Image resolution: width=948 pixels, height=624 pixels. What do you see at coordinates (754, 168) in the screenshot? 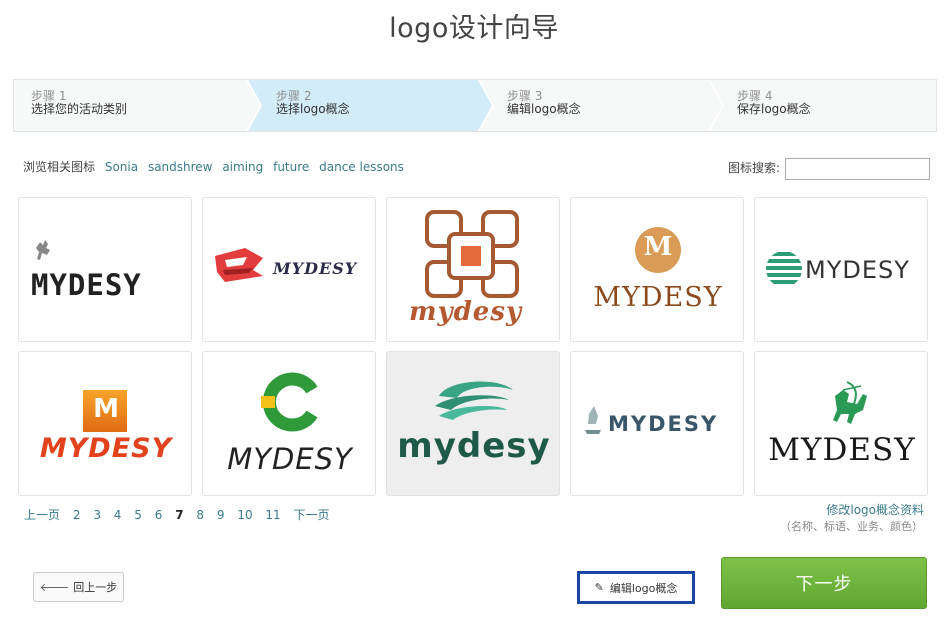
I see `search-label: 图标搜索:` at bounding box center [754, 168].